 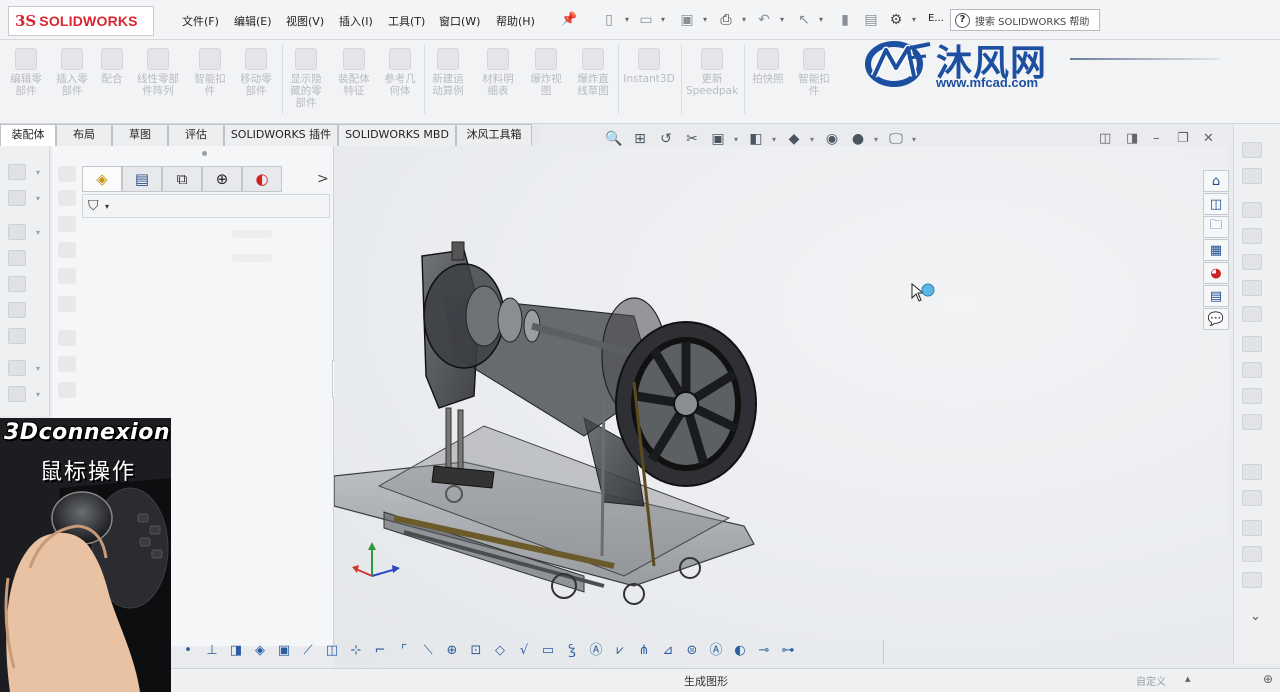 What do you see at coordinates (1188, 678) in the screenshot?
I see `caret-up-icon: ▴` at bounding box center [1188, 678].